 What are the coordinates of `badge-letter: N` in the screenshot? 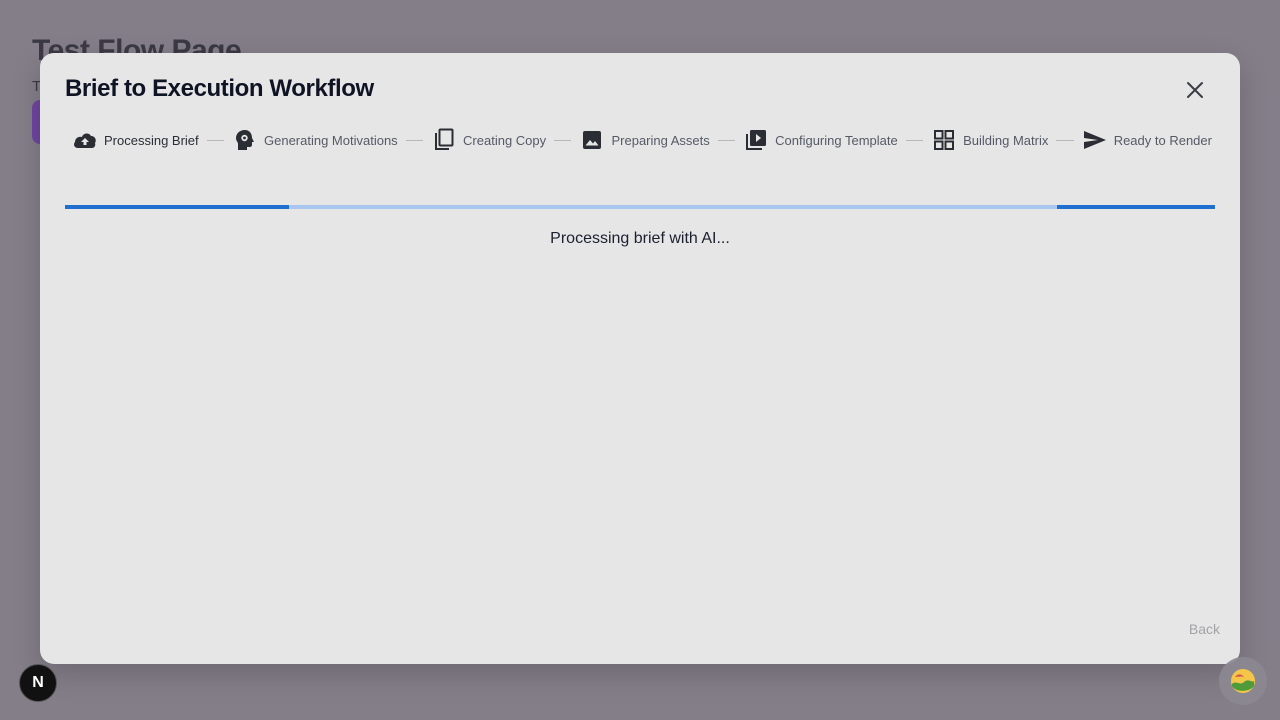 It's located at (38, 682).